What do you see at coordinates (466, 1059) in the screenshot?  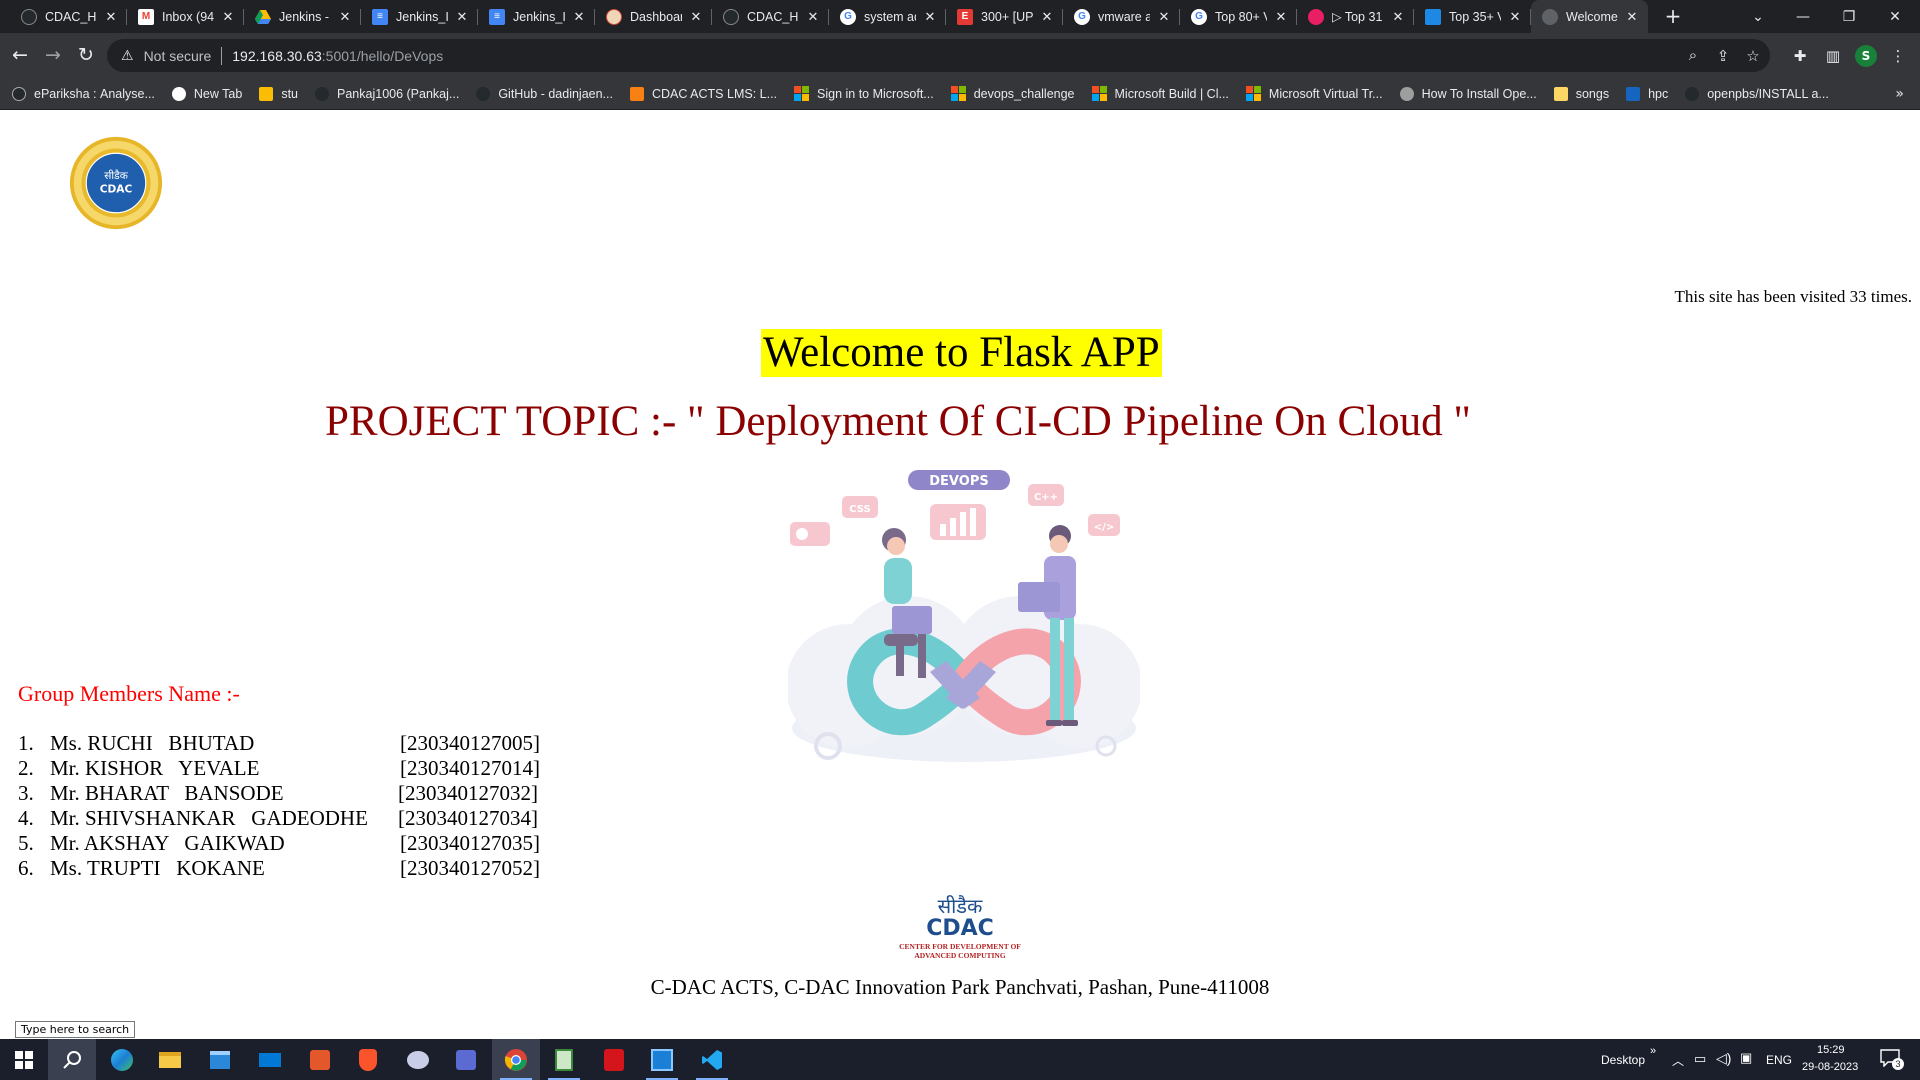 I see `network-app-icon` at bounding box center [466, 1059].